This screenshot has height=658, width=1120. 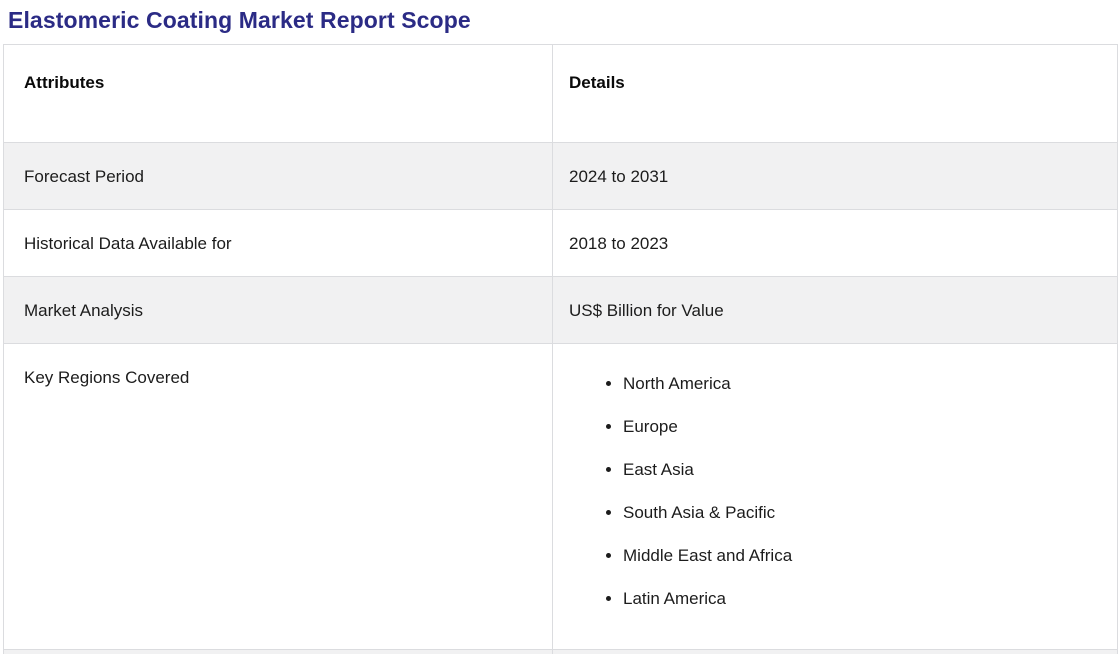 I want to click on detail-cell: US$ Billion for Value, so click(x=835, y=310).